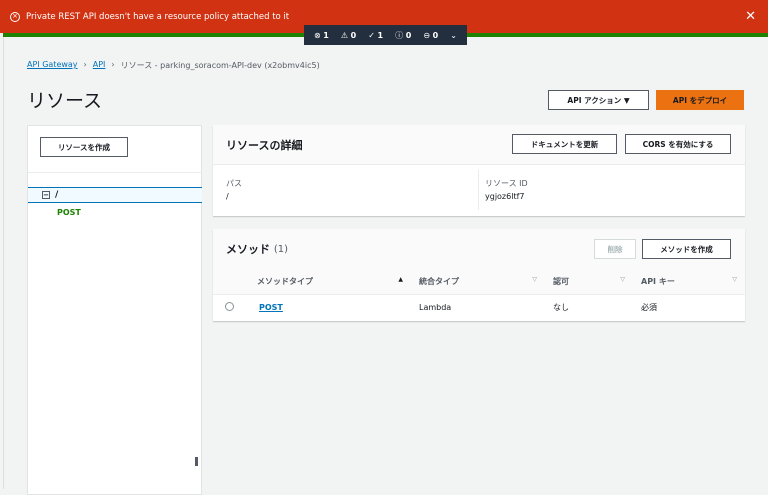  What do you see at coordinates (281, 249) in the screenshot?
I see `methods-count: (1)` at bounding box center [281, 249].